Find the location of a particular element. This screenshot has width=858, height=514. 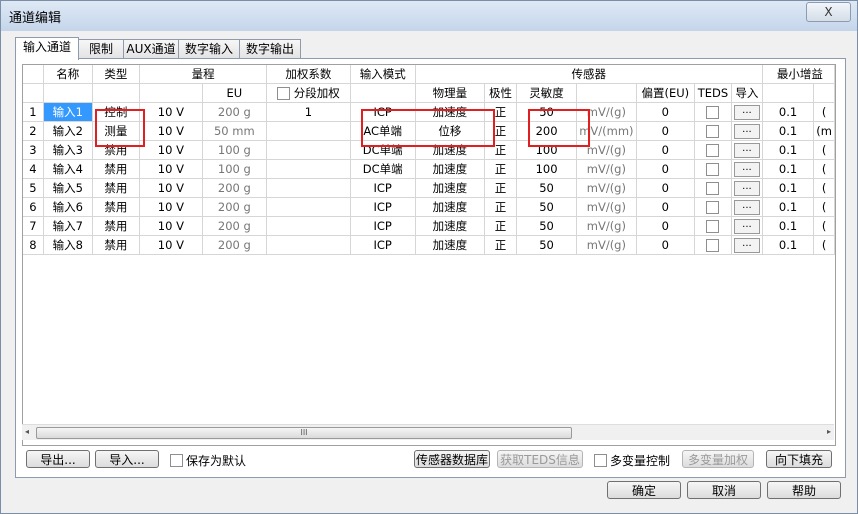

table-row: 6 输入6 禁用 10 V 200 g ICP 加速度正 50 mV/(g) 0... 0.1( is located at coordinates (429, 207).